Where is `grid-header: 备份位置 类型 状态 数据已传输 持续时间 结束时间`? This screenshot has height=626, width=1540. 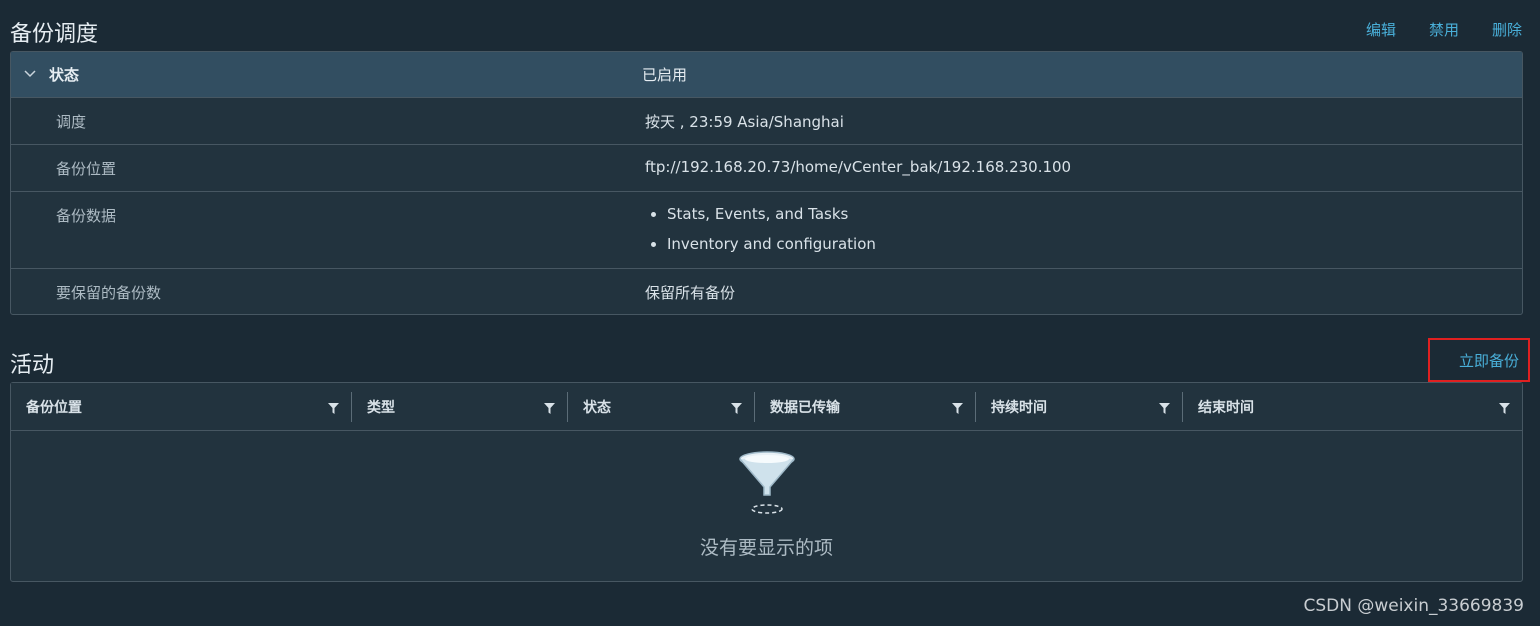
grid-header: 备份位置 类型 状态 数据已传输 持续时间 结束时间 is located at coordinates (766, 407).